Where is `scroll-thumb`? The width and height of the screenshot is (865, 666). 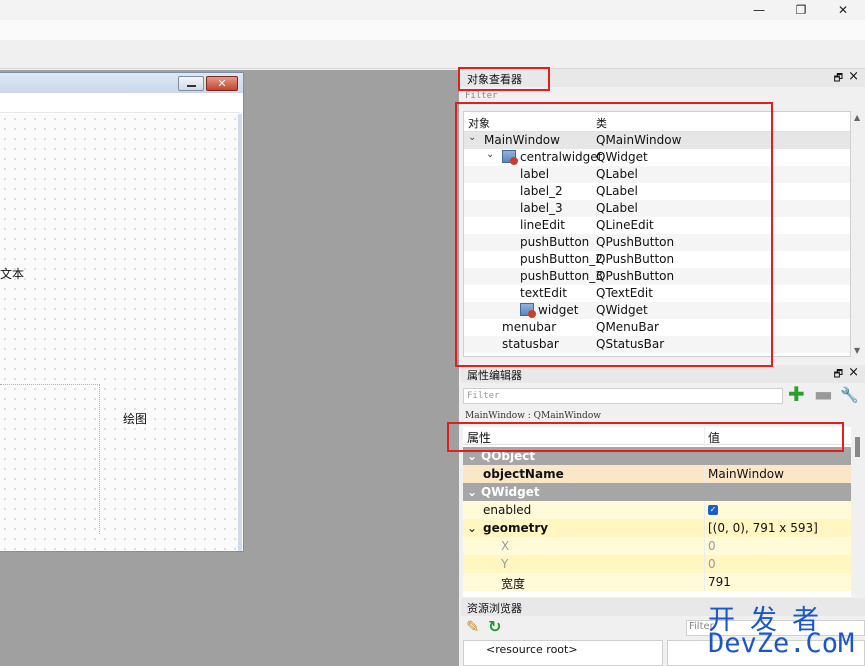
scroll-thumb is located at coordinates (857, 447).